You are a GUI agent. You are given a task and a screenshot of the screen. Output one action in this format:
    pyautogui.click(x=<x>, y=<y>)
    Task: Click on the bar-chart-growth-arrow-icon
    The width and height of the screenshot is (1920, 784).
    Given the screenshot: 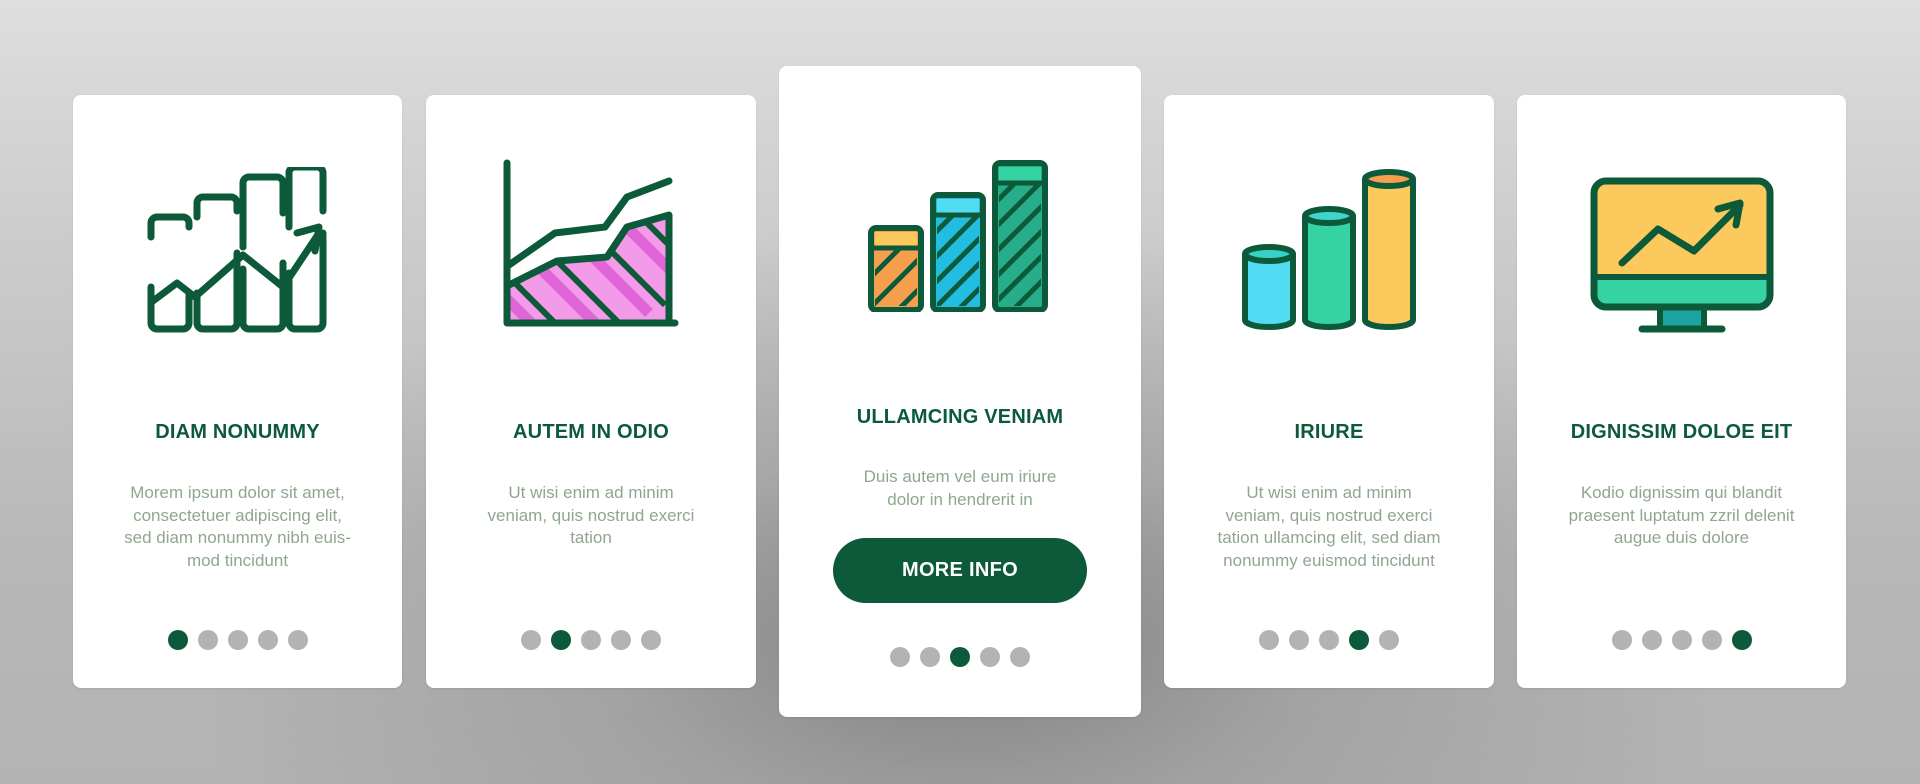 What is the action you would take?
    pyautogui.click(x=236, y=250)
    